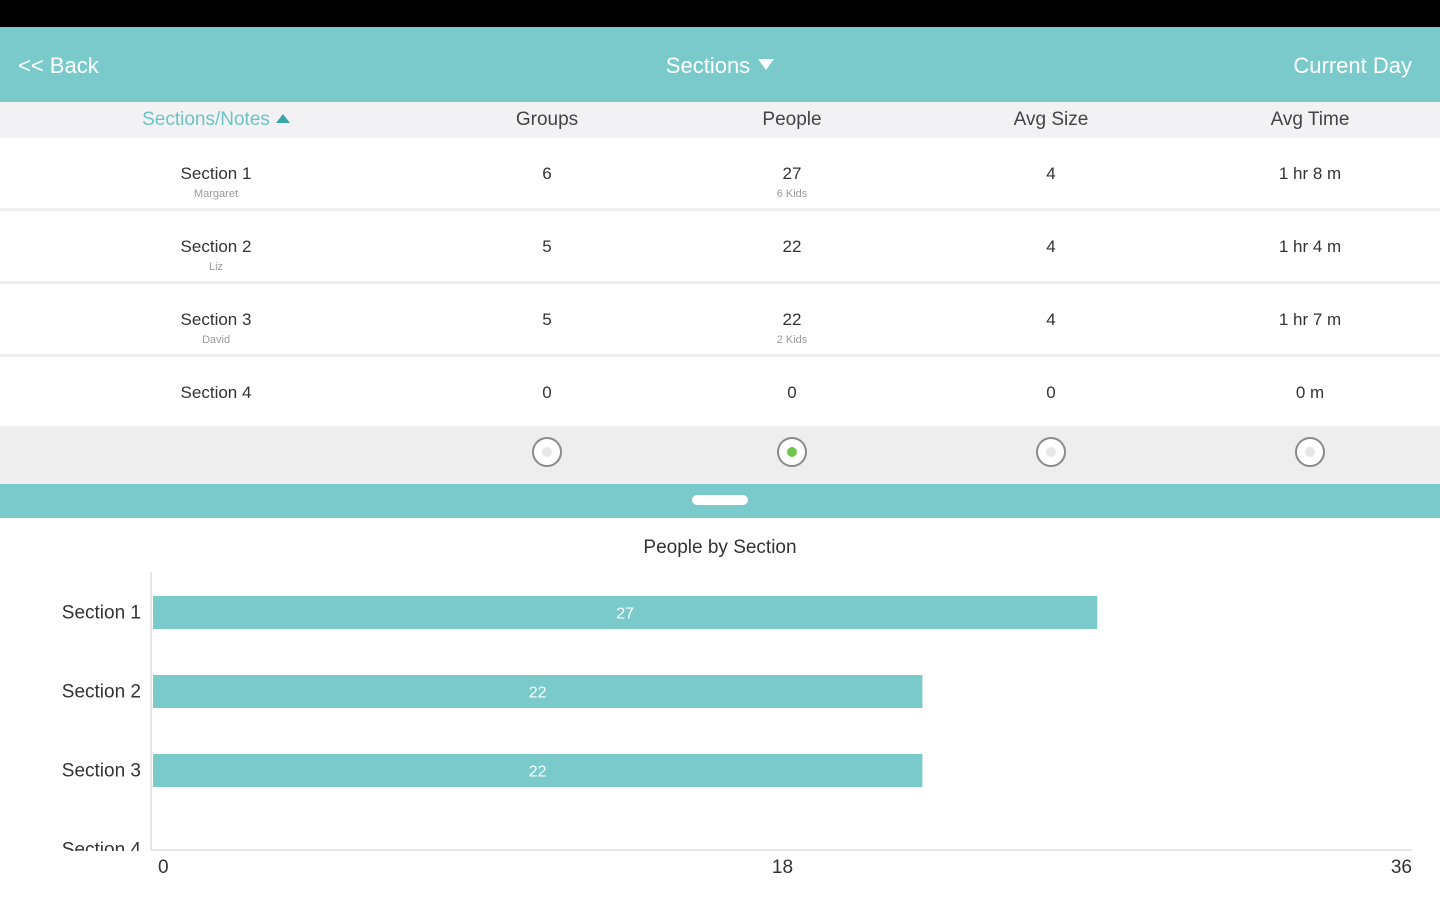 This screenshot has height=900, width=1440. I want to click on resize-divider, so click(720, 501).